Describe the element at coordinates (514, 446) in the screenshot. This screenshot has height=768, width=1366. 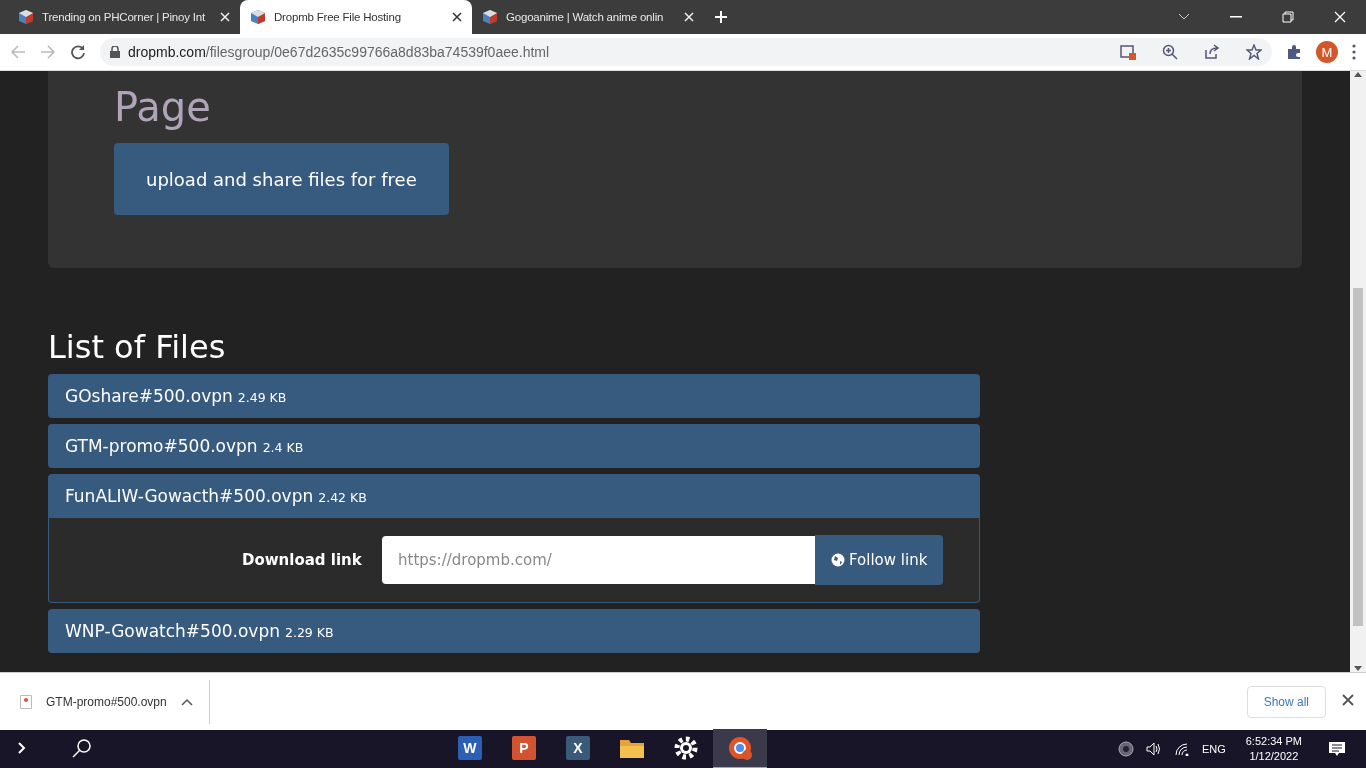
I see `file-row: GTM-promo#500.ovpn 2.4 KB` at that location.